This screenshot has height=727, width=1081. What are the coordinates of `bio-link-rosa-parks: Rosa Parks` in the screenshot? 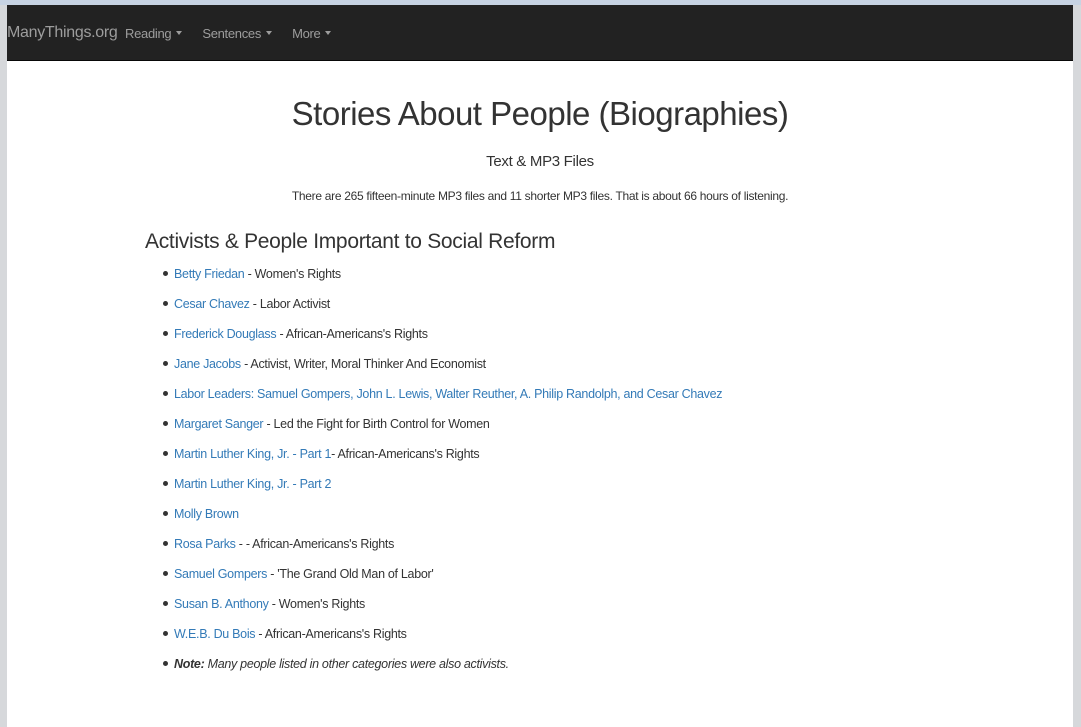 It's located at (205, 544).